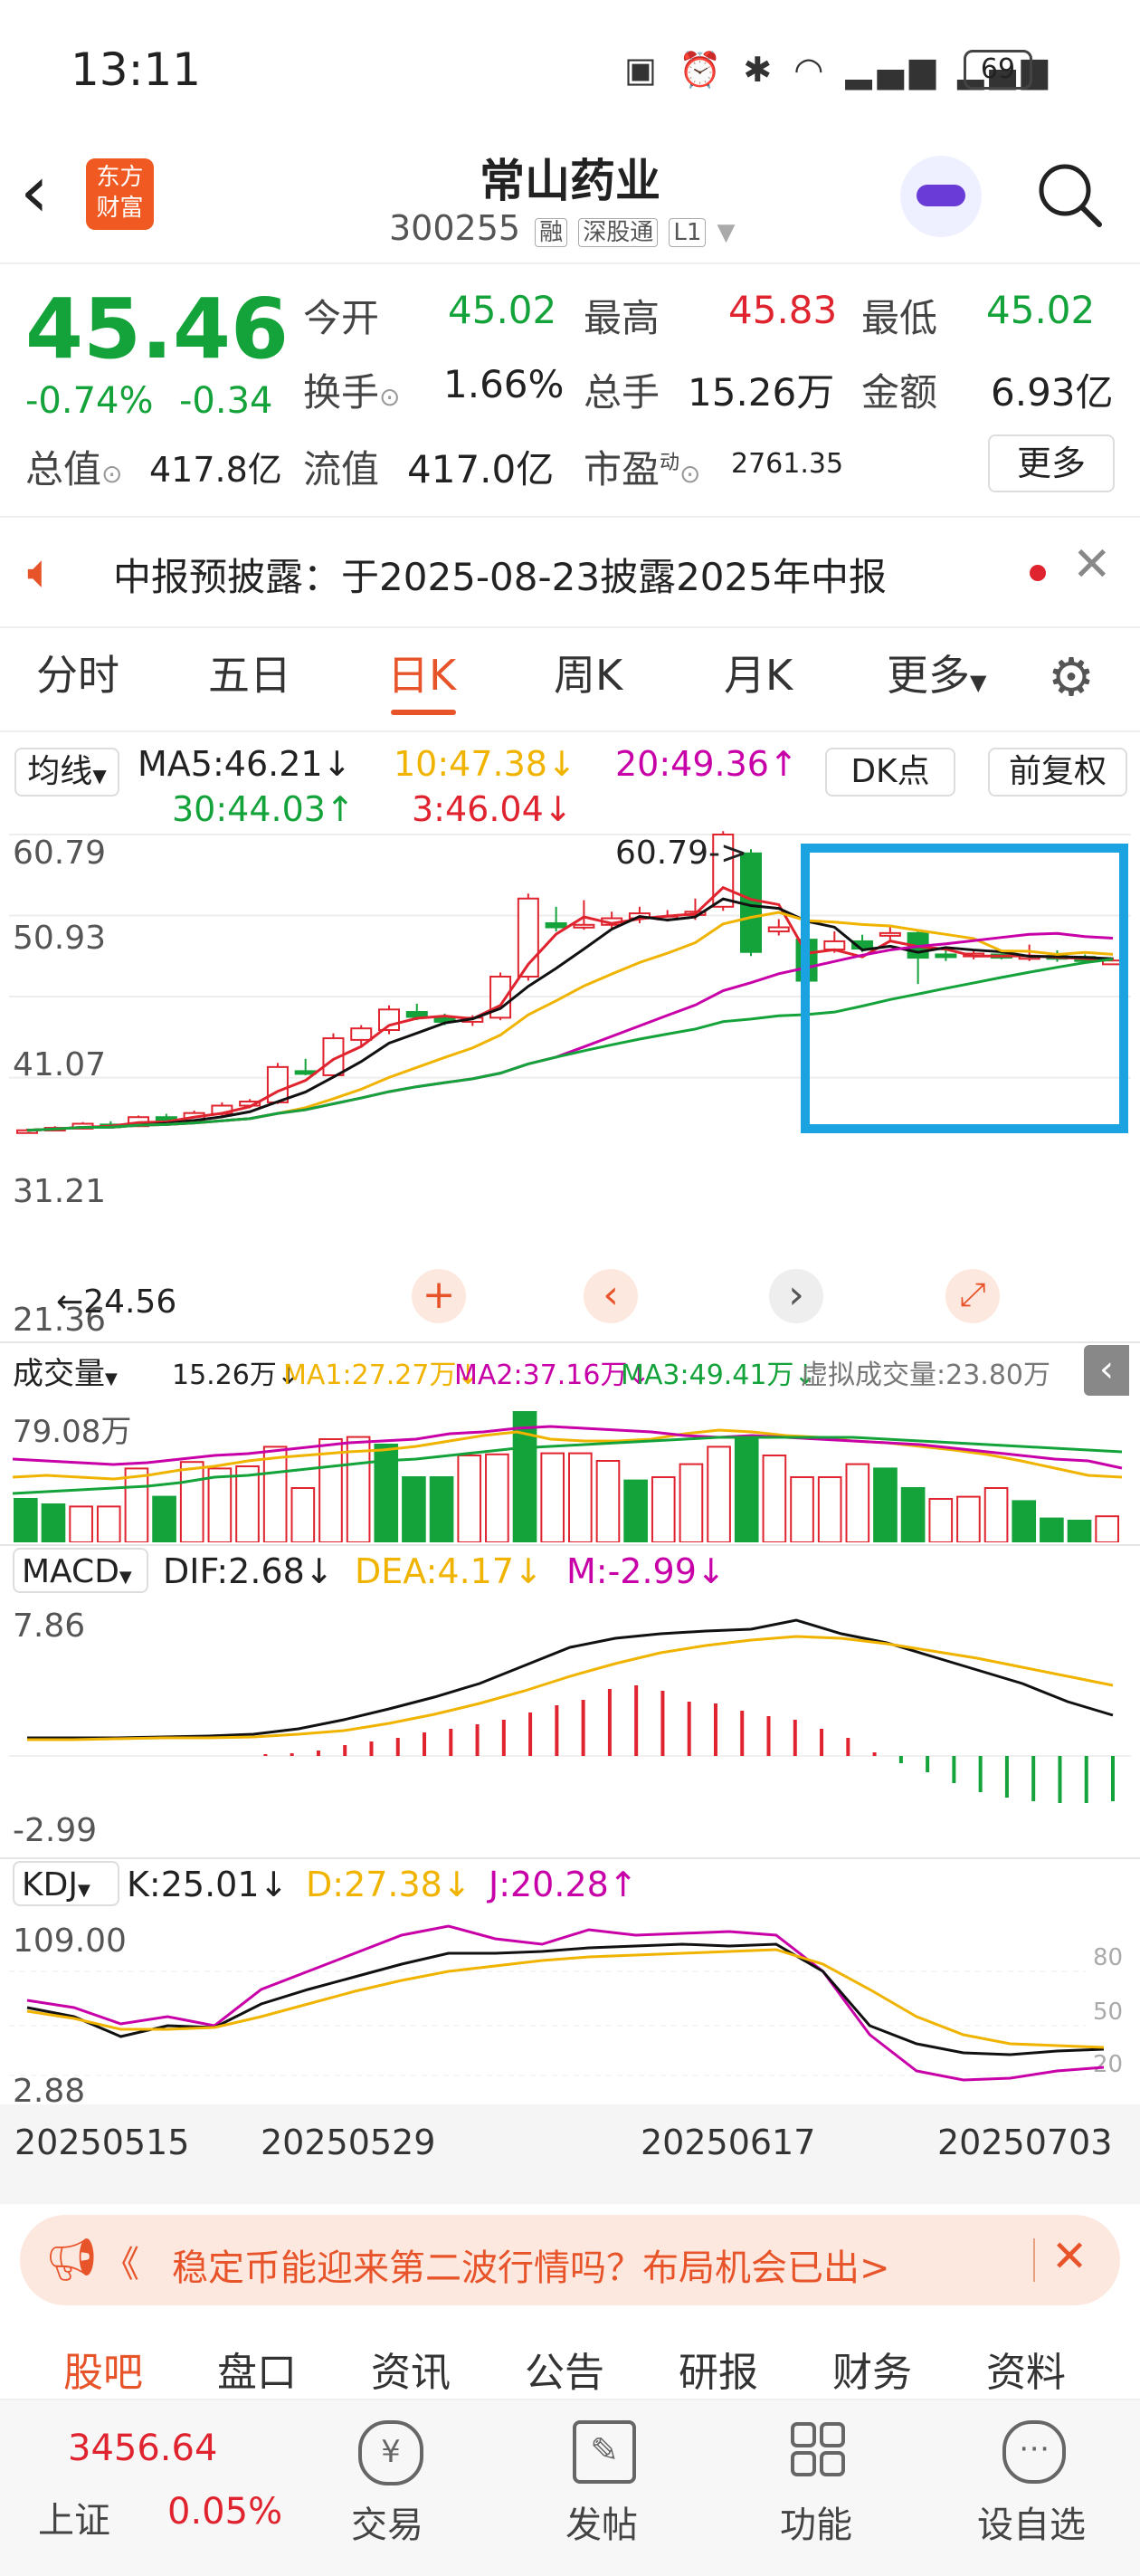 The image size is (1140, 2576). Describe the element at coordinates (60, 939) in the screenshot. I see `y-label-2: 50.93` at that location.